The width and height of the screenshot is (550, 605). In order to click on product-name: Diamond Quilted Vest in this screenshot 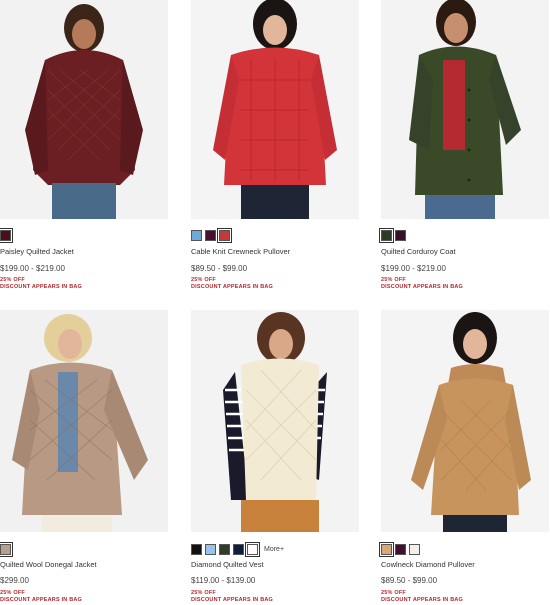, I will do `click(227, 564)`.